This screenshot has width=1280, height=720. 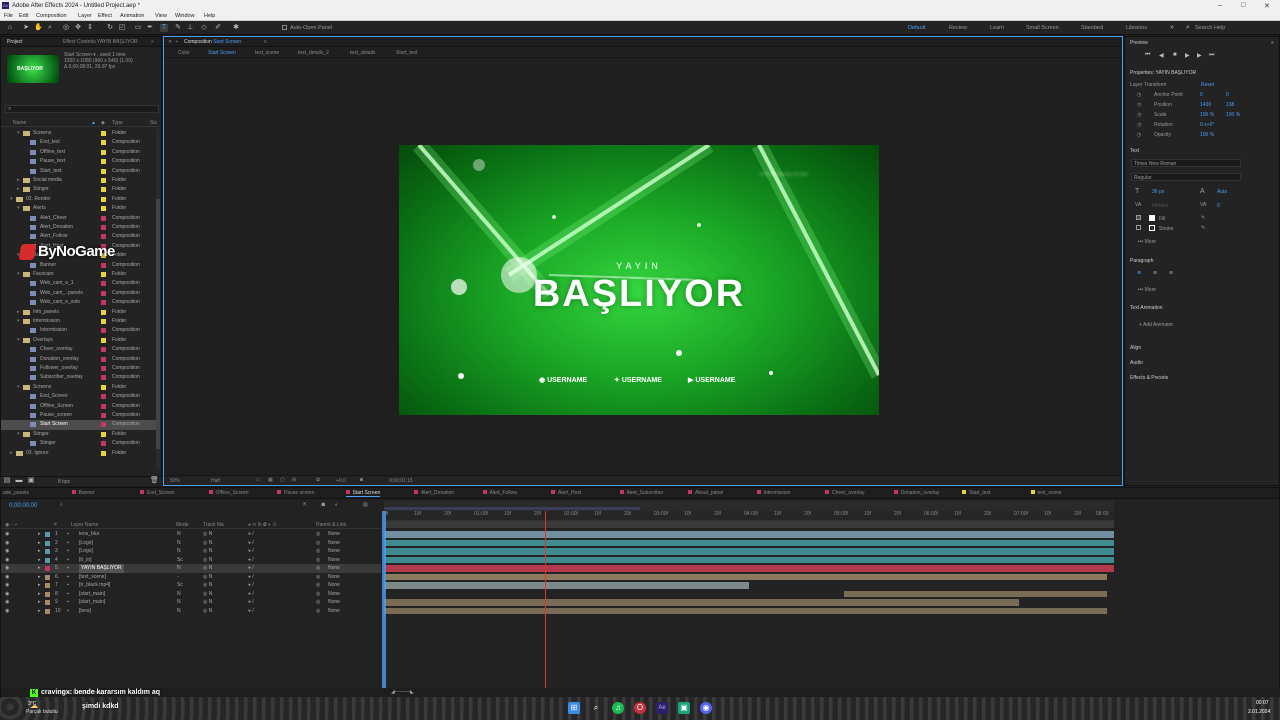 What do you see at coordinates (215, 481) in the screenshot?
I see `resolution-dropdown: Half` at bounding box center [215, 481].